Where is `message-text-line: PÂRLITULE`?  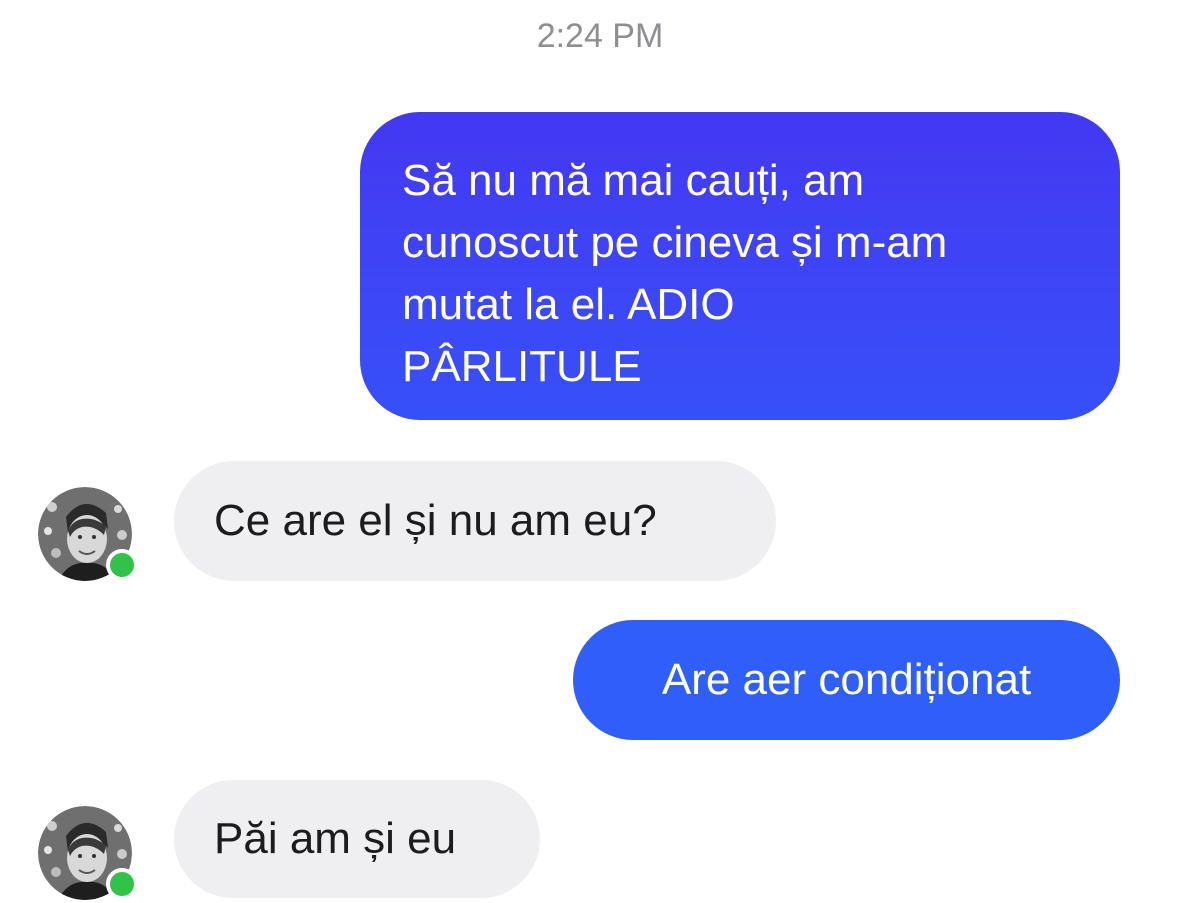
message-text-line: PÂRLITULE is located at coordinates (522, 366).